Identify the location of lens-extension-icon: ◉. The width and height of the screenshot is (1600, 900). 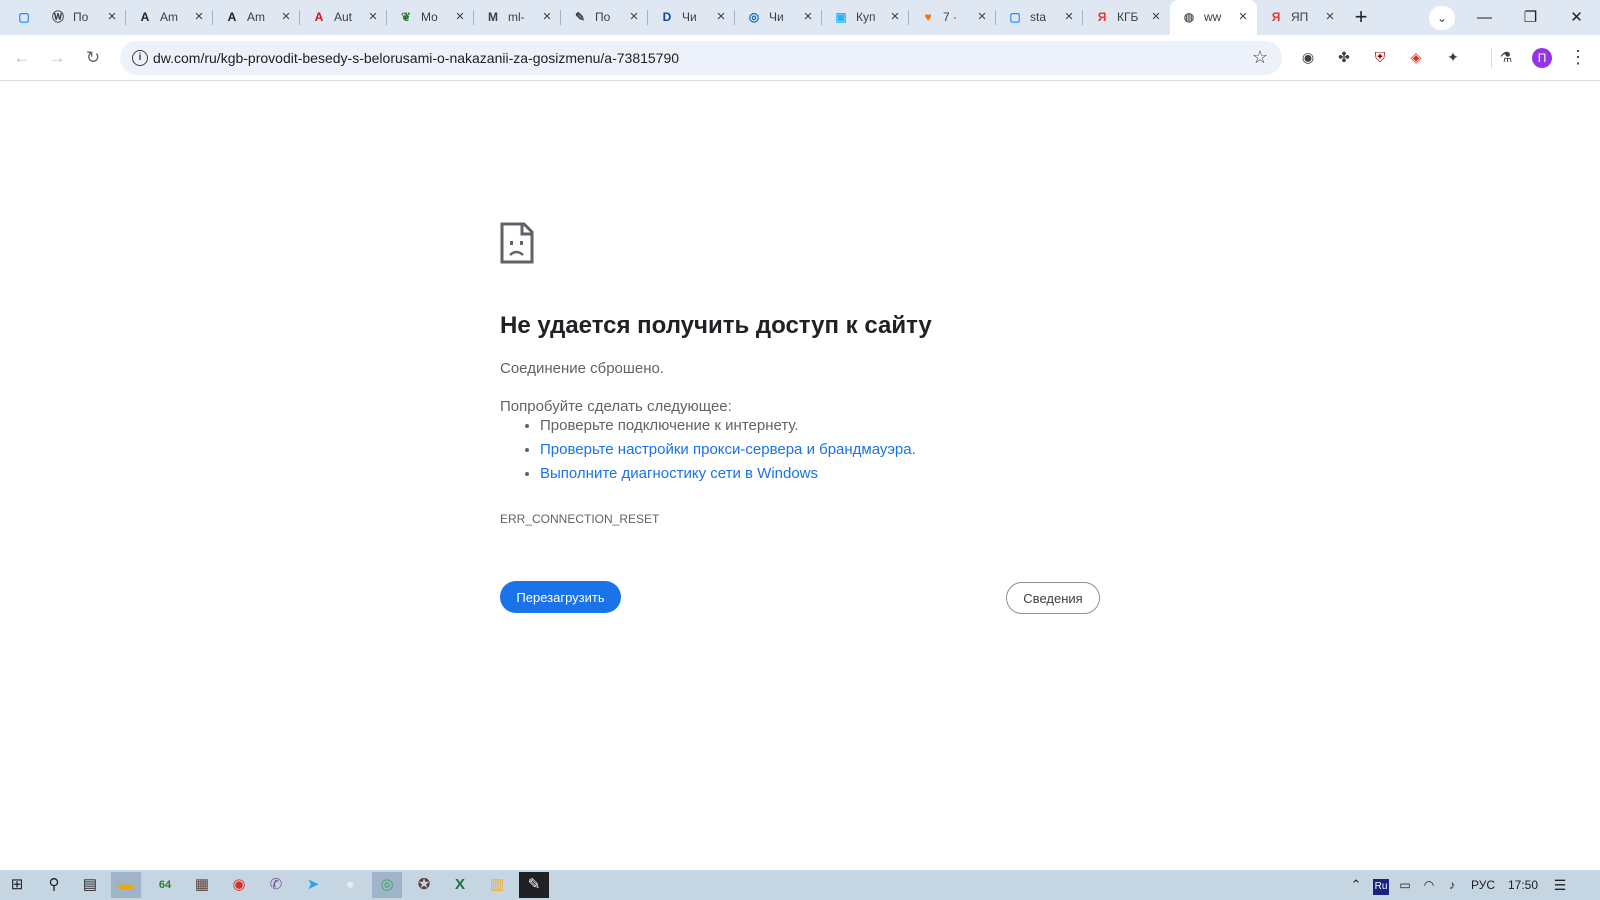
(1308, 57).